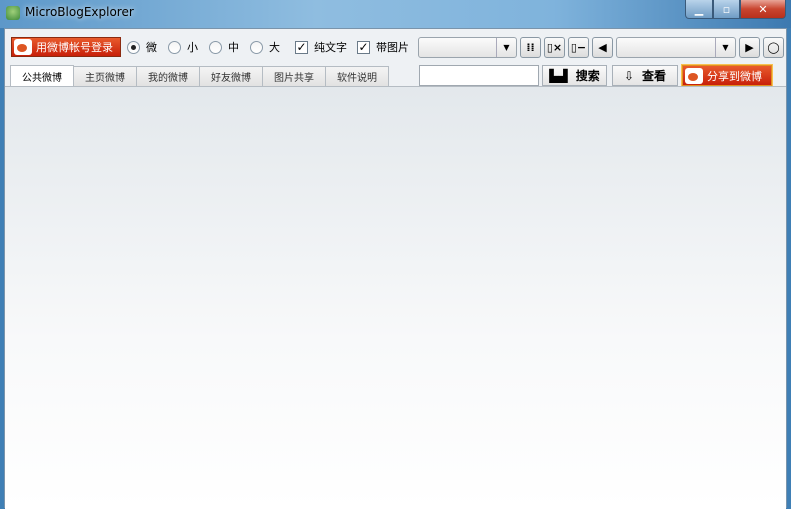  I want to click on collapse-column-button: ▯−, so click(578, 47).